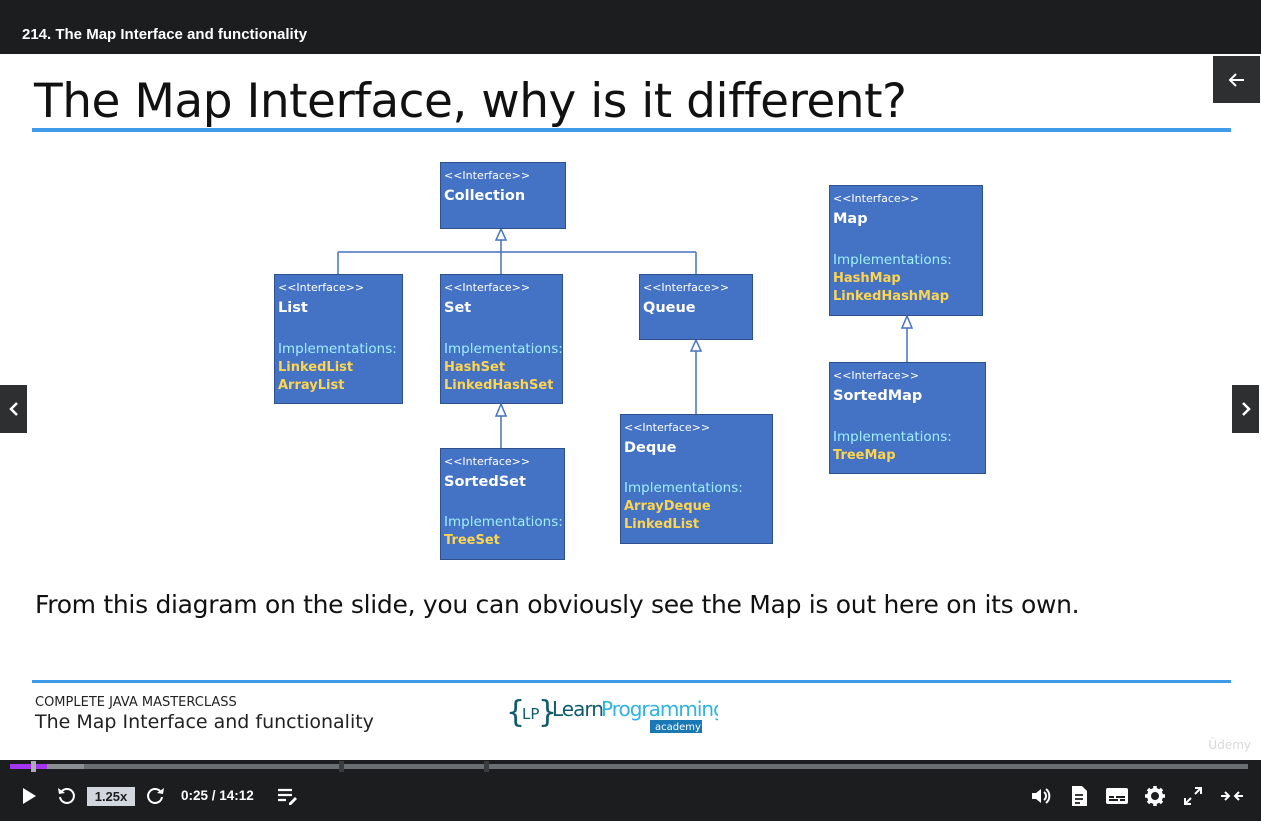  I want to click on settings-button, so click(1155, 796).